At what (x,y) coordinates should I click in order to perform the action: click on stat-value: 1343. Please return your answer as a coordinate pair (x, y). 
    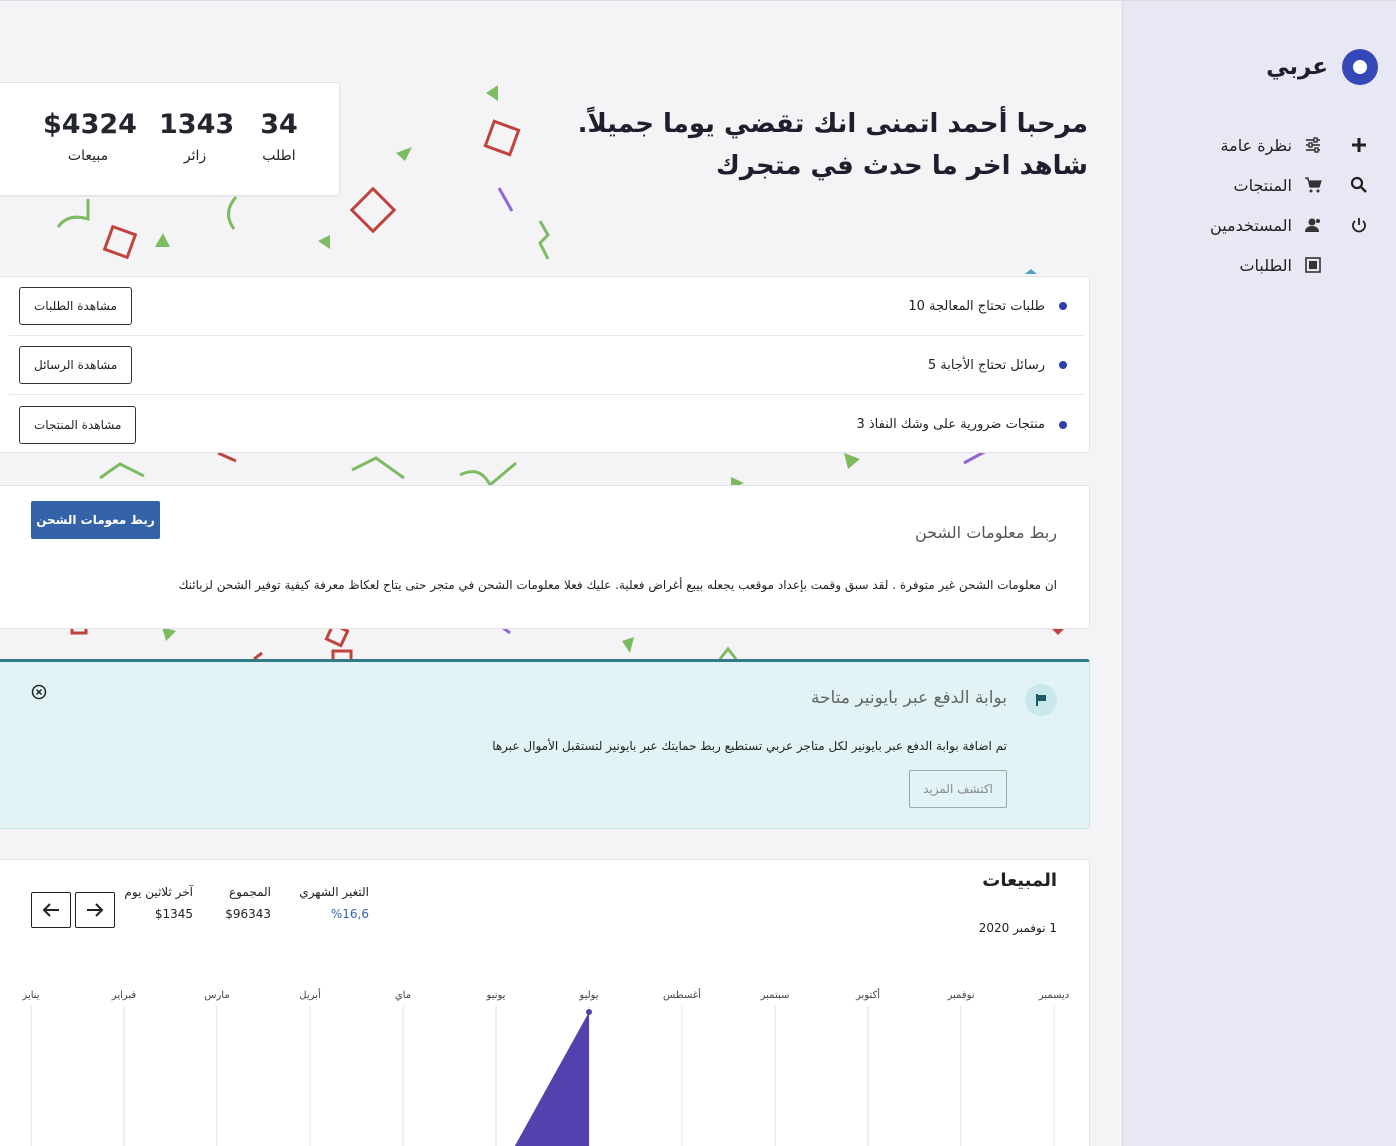
    Looking at the image, I should click on (197, 124).